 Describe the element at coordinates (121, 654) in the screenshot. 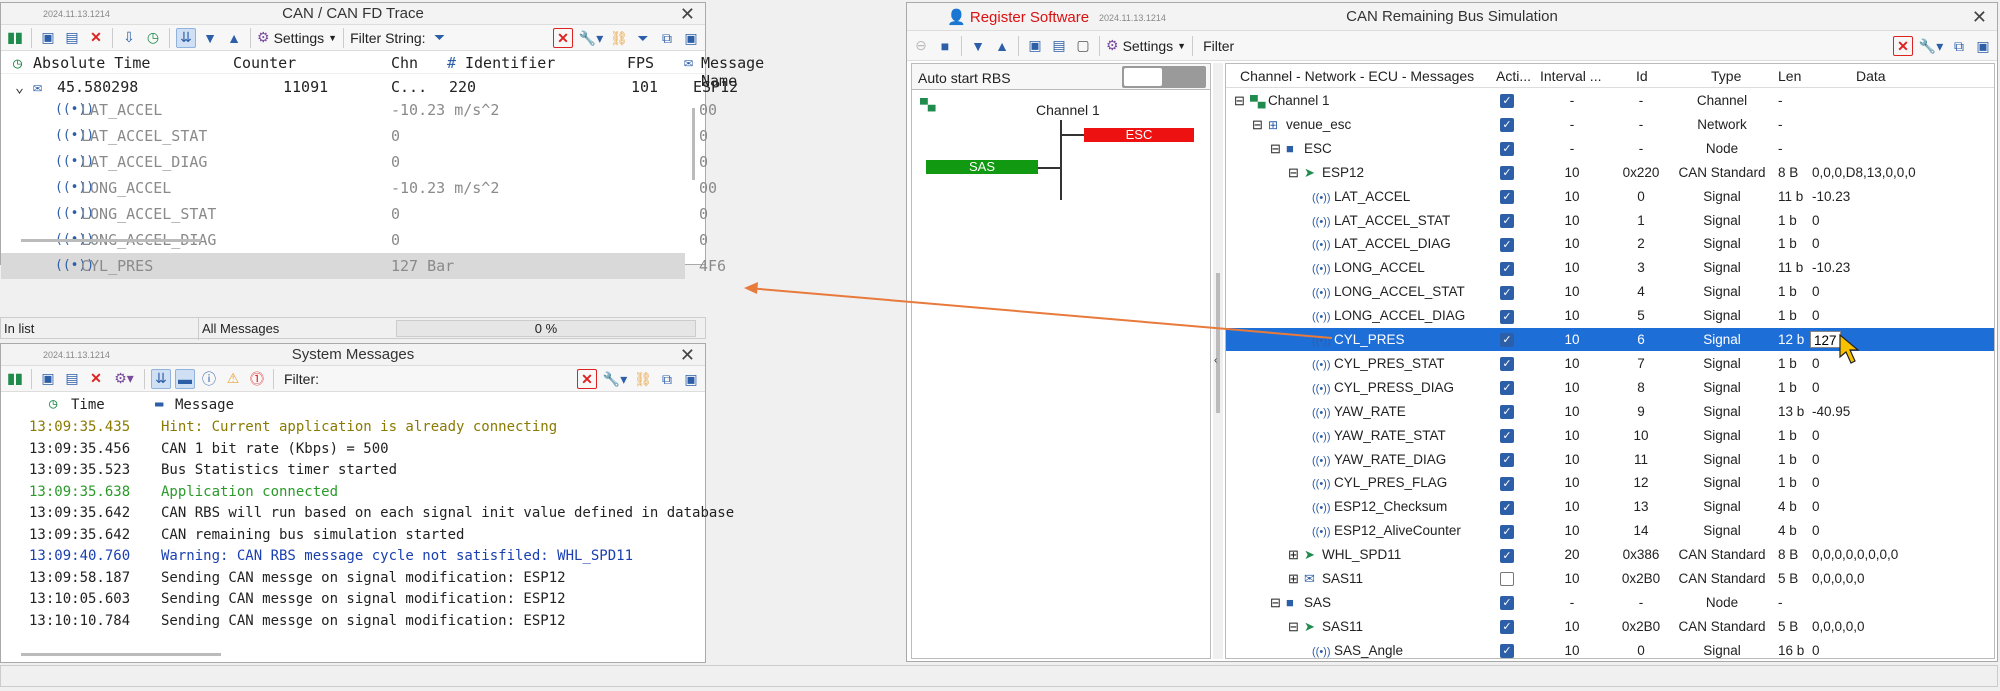

I see `system-hscrollbar` at that location.